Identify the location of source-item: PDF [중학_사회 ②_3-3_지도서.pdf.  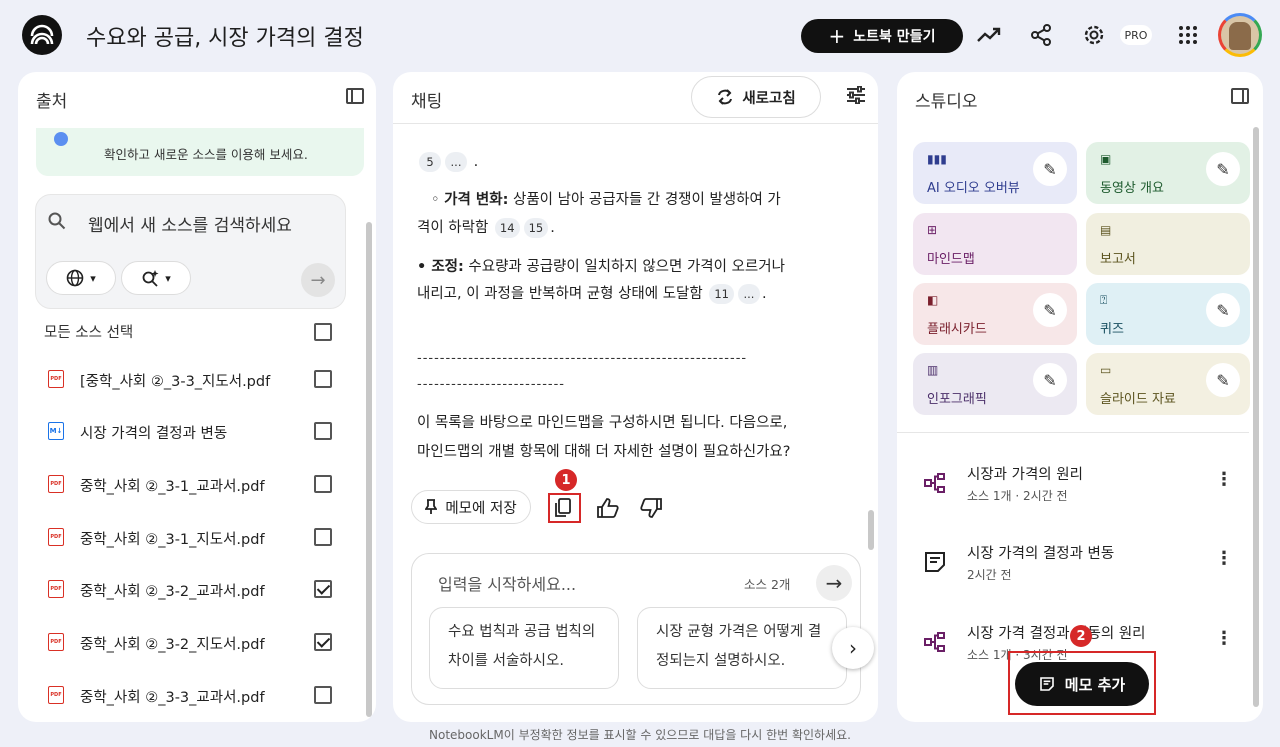
(188, 380).